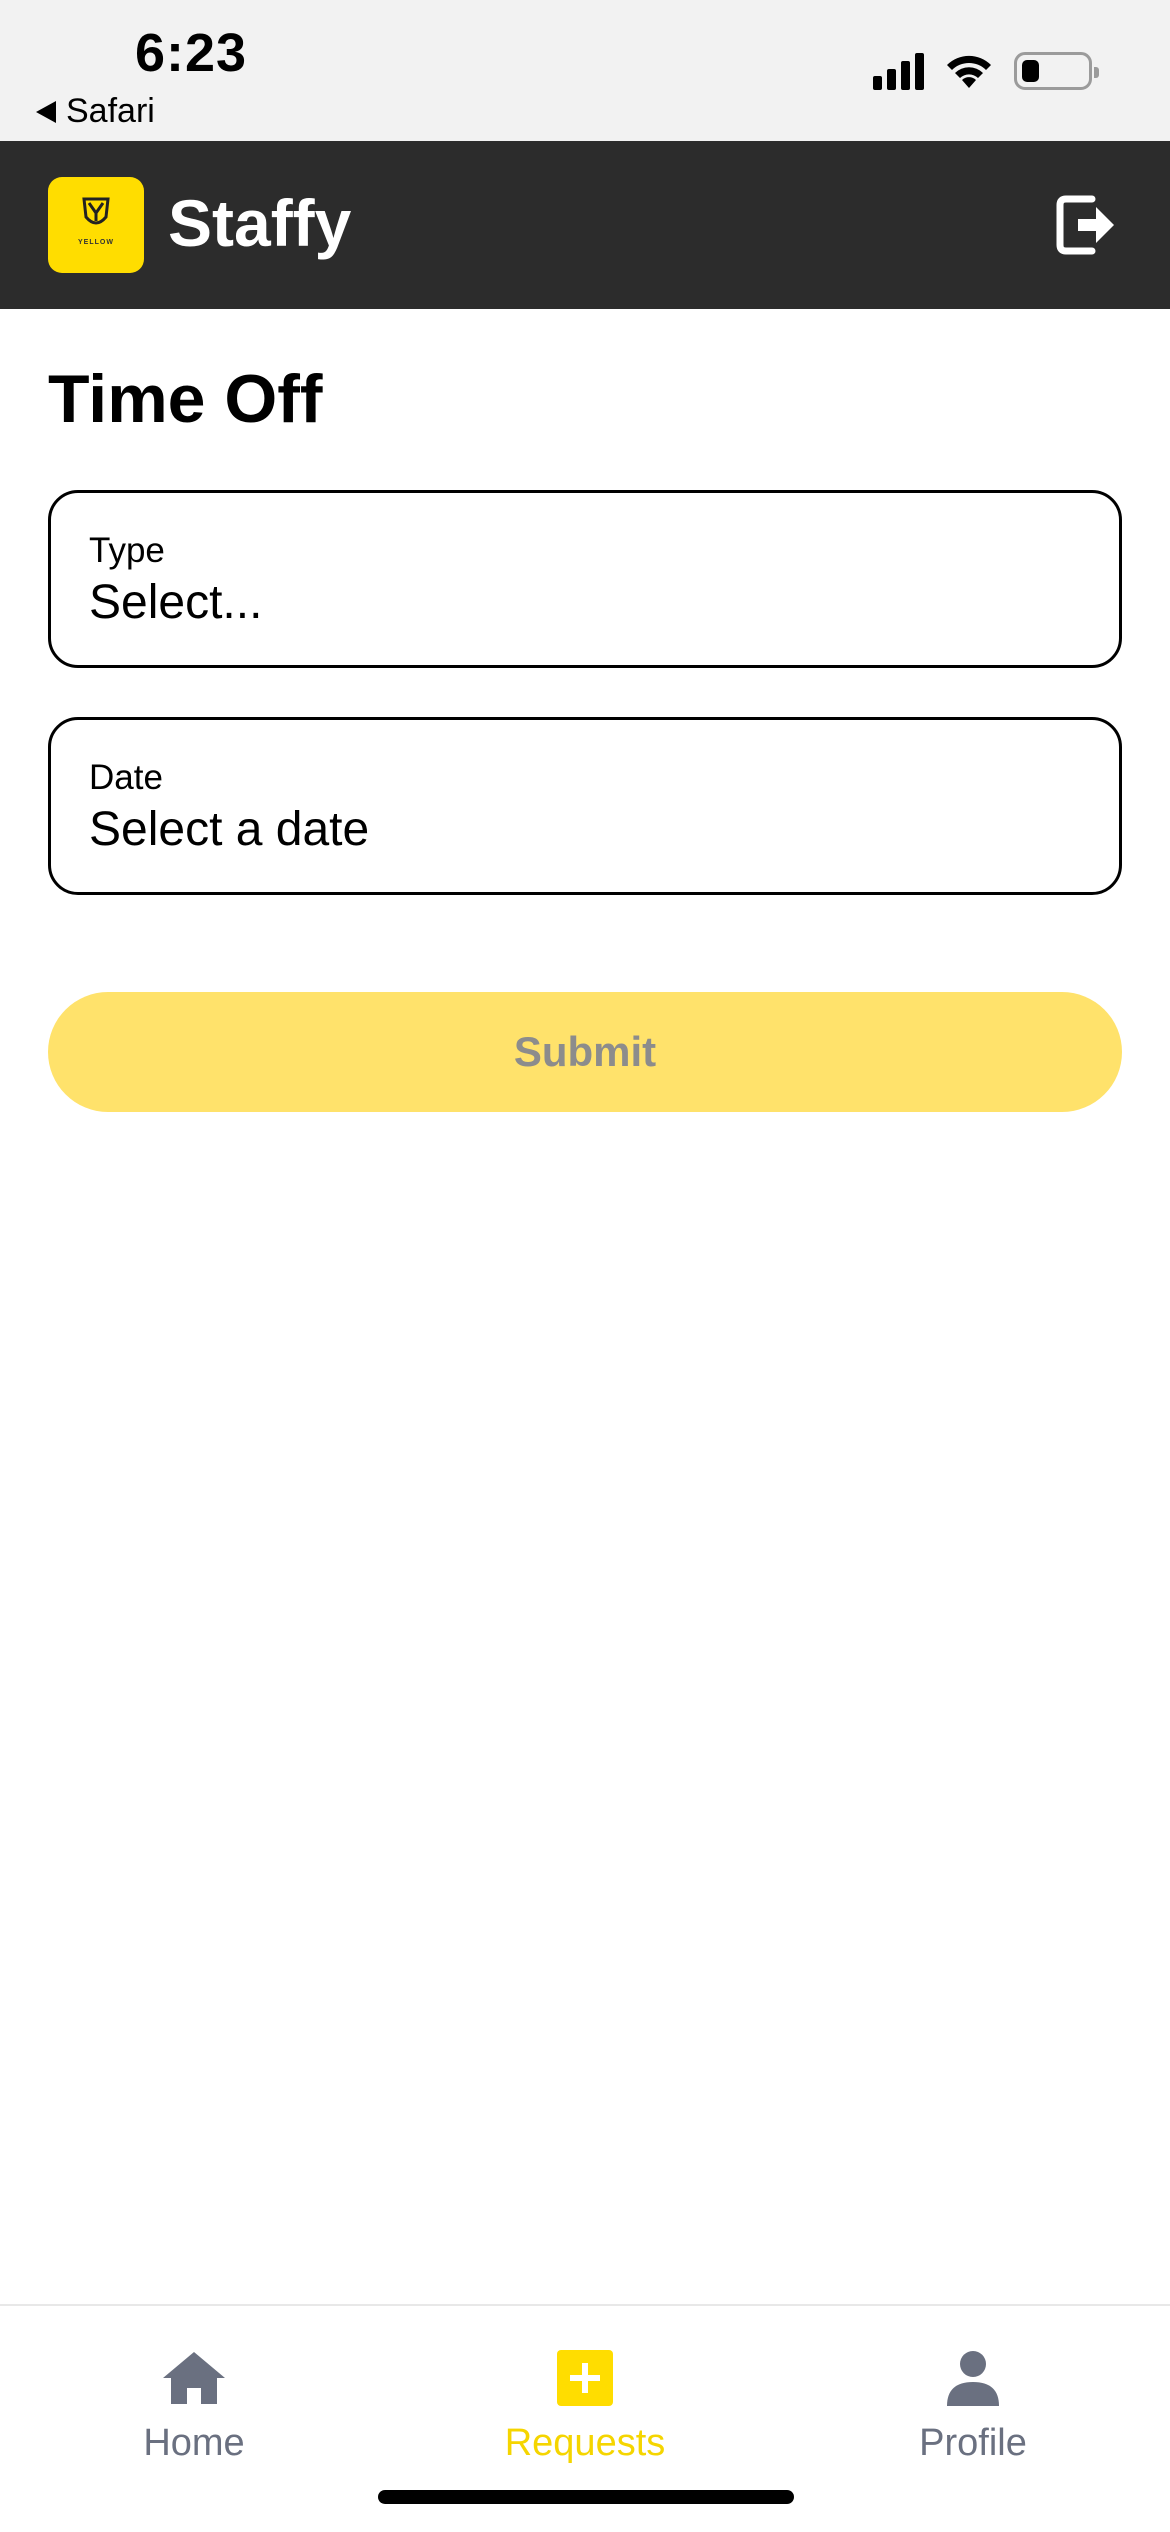  I want to click on cellular-signal-icon, so click(898, 71).